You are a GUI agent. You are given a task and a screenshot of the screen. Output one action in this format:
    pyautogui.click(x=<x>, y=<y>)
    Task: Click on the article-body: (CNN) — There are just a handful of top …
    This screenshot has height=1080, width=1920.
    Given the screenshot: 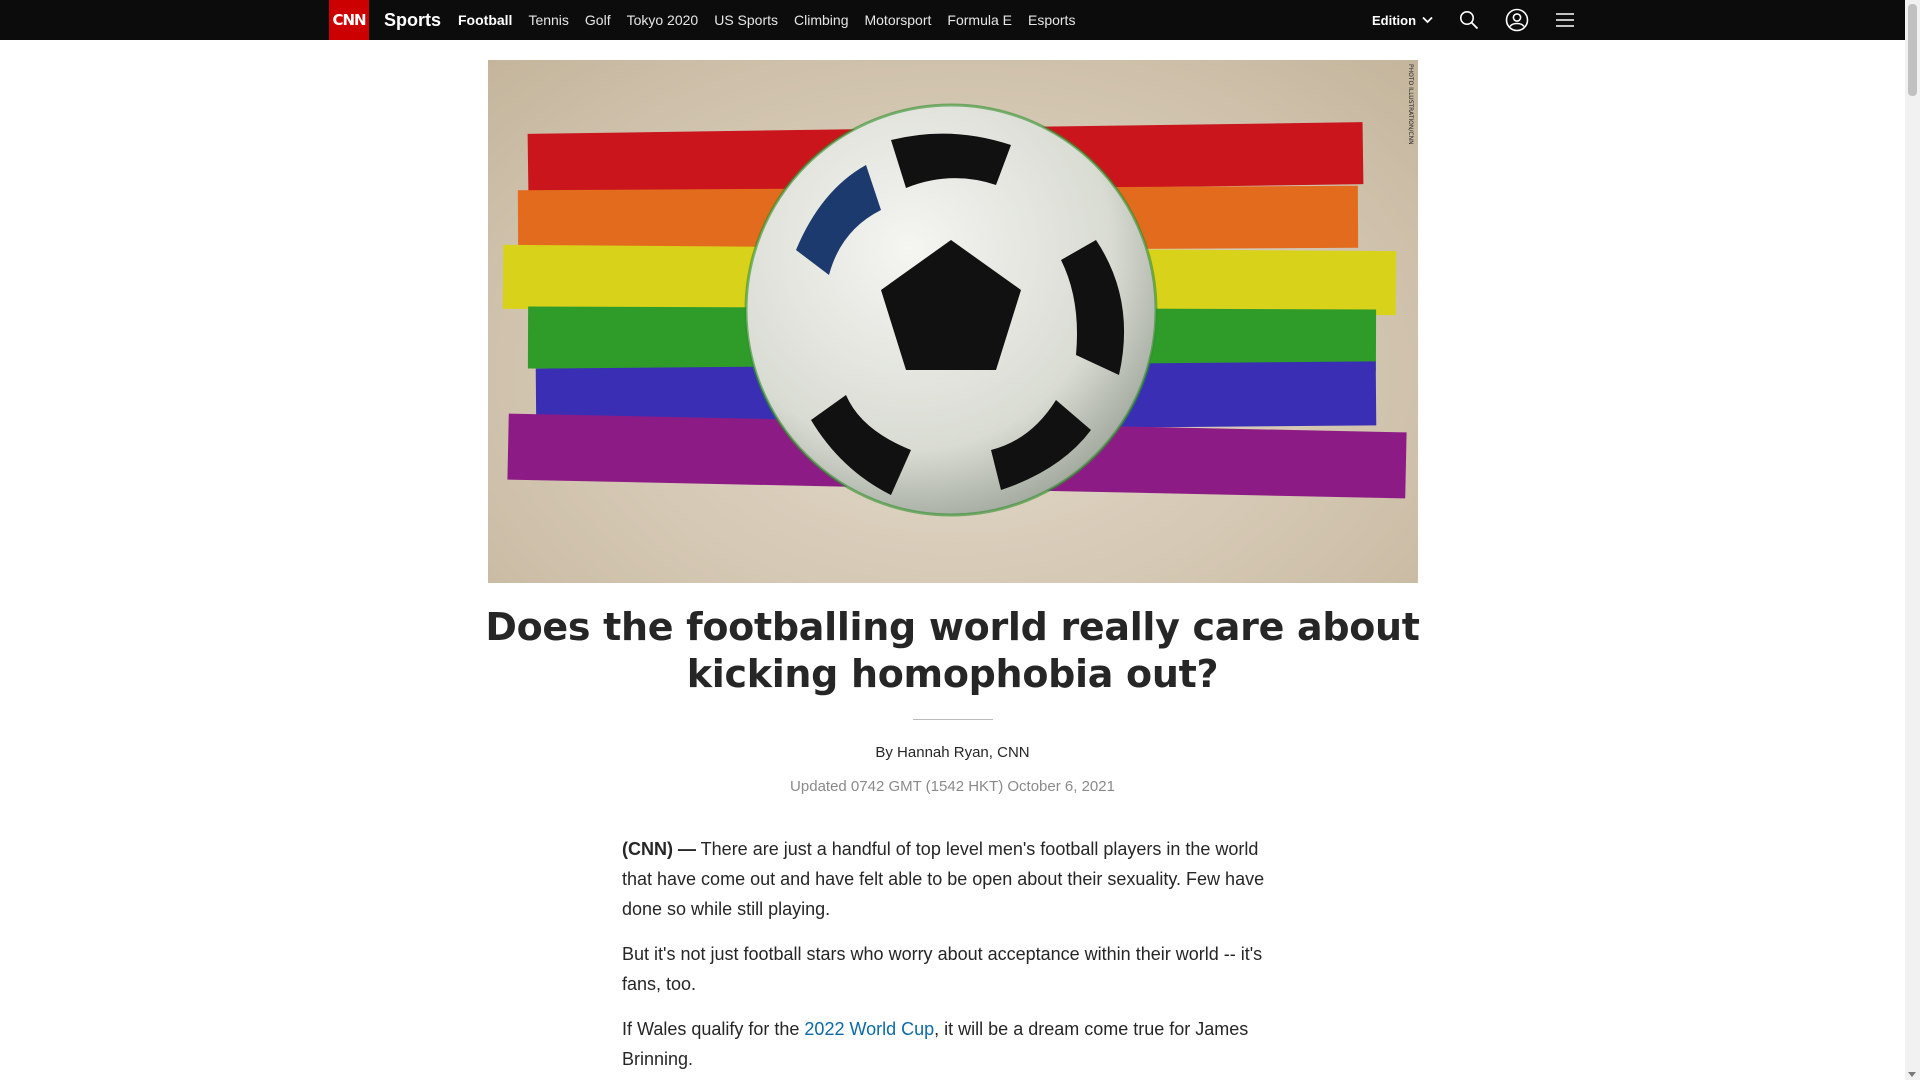 What is the action you would take?
    pyautogui.click(x=952, y=957)
    